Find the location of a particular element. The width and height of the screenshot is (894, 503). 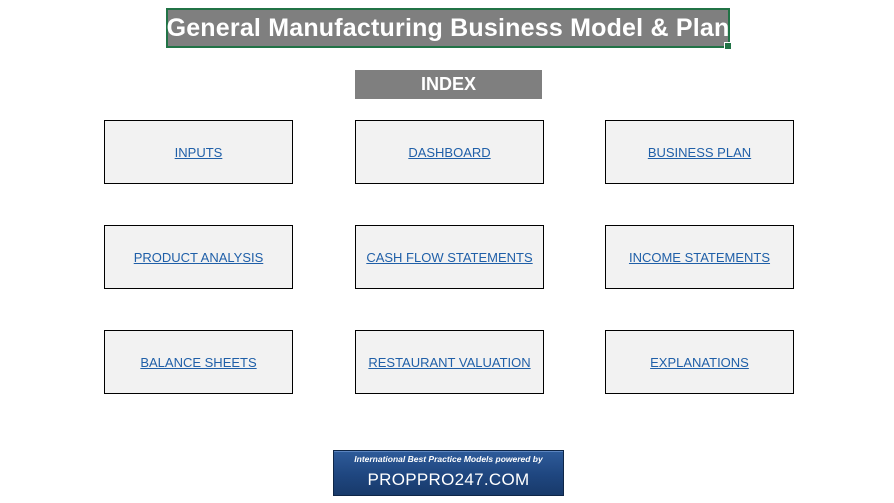

balance-sheets-link: BALANCE SHEETS is located at coordinates (198, 362).